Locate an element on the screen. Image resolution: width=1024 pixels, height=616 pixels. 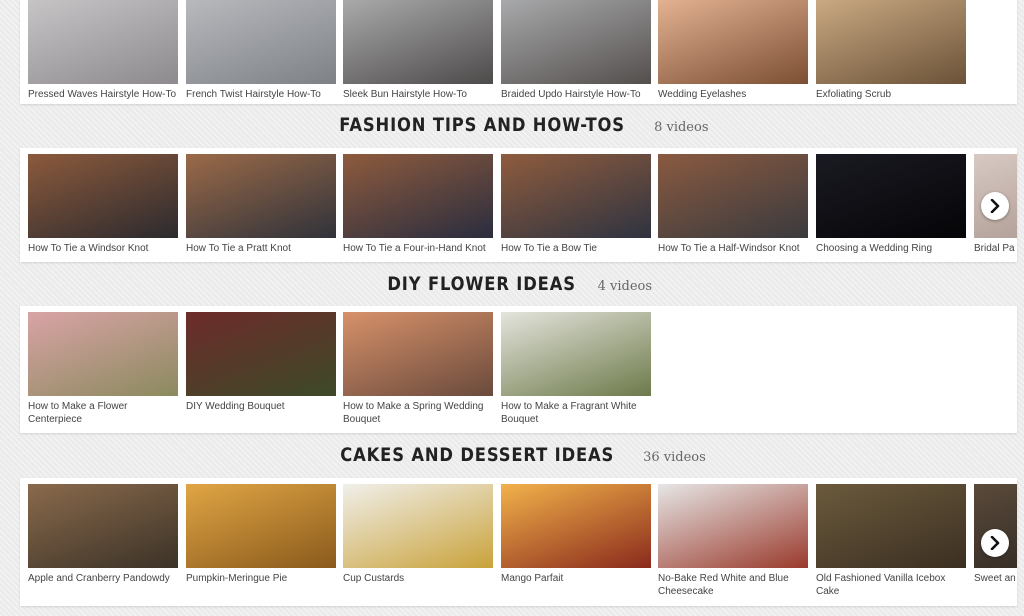
section-title: DIY FLOWER IDEAS is located at coordinates (481, 284).